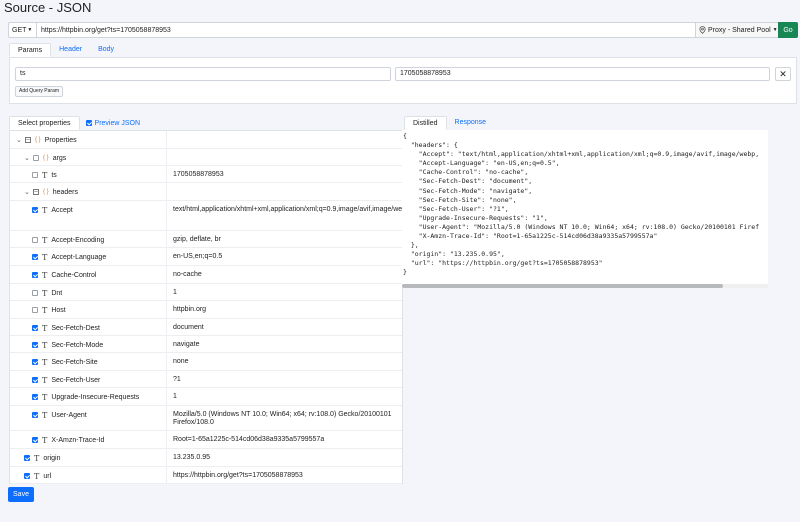 Image resolution: width=800 pixels, height=522 pixels. I want to click on property-label: Sec-Fetch-User, so click(76, 380).